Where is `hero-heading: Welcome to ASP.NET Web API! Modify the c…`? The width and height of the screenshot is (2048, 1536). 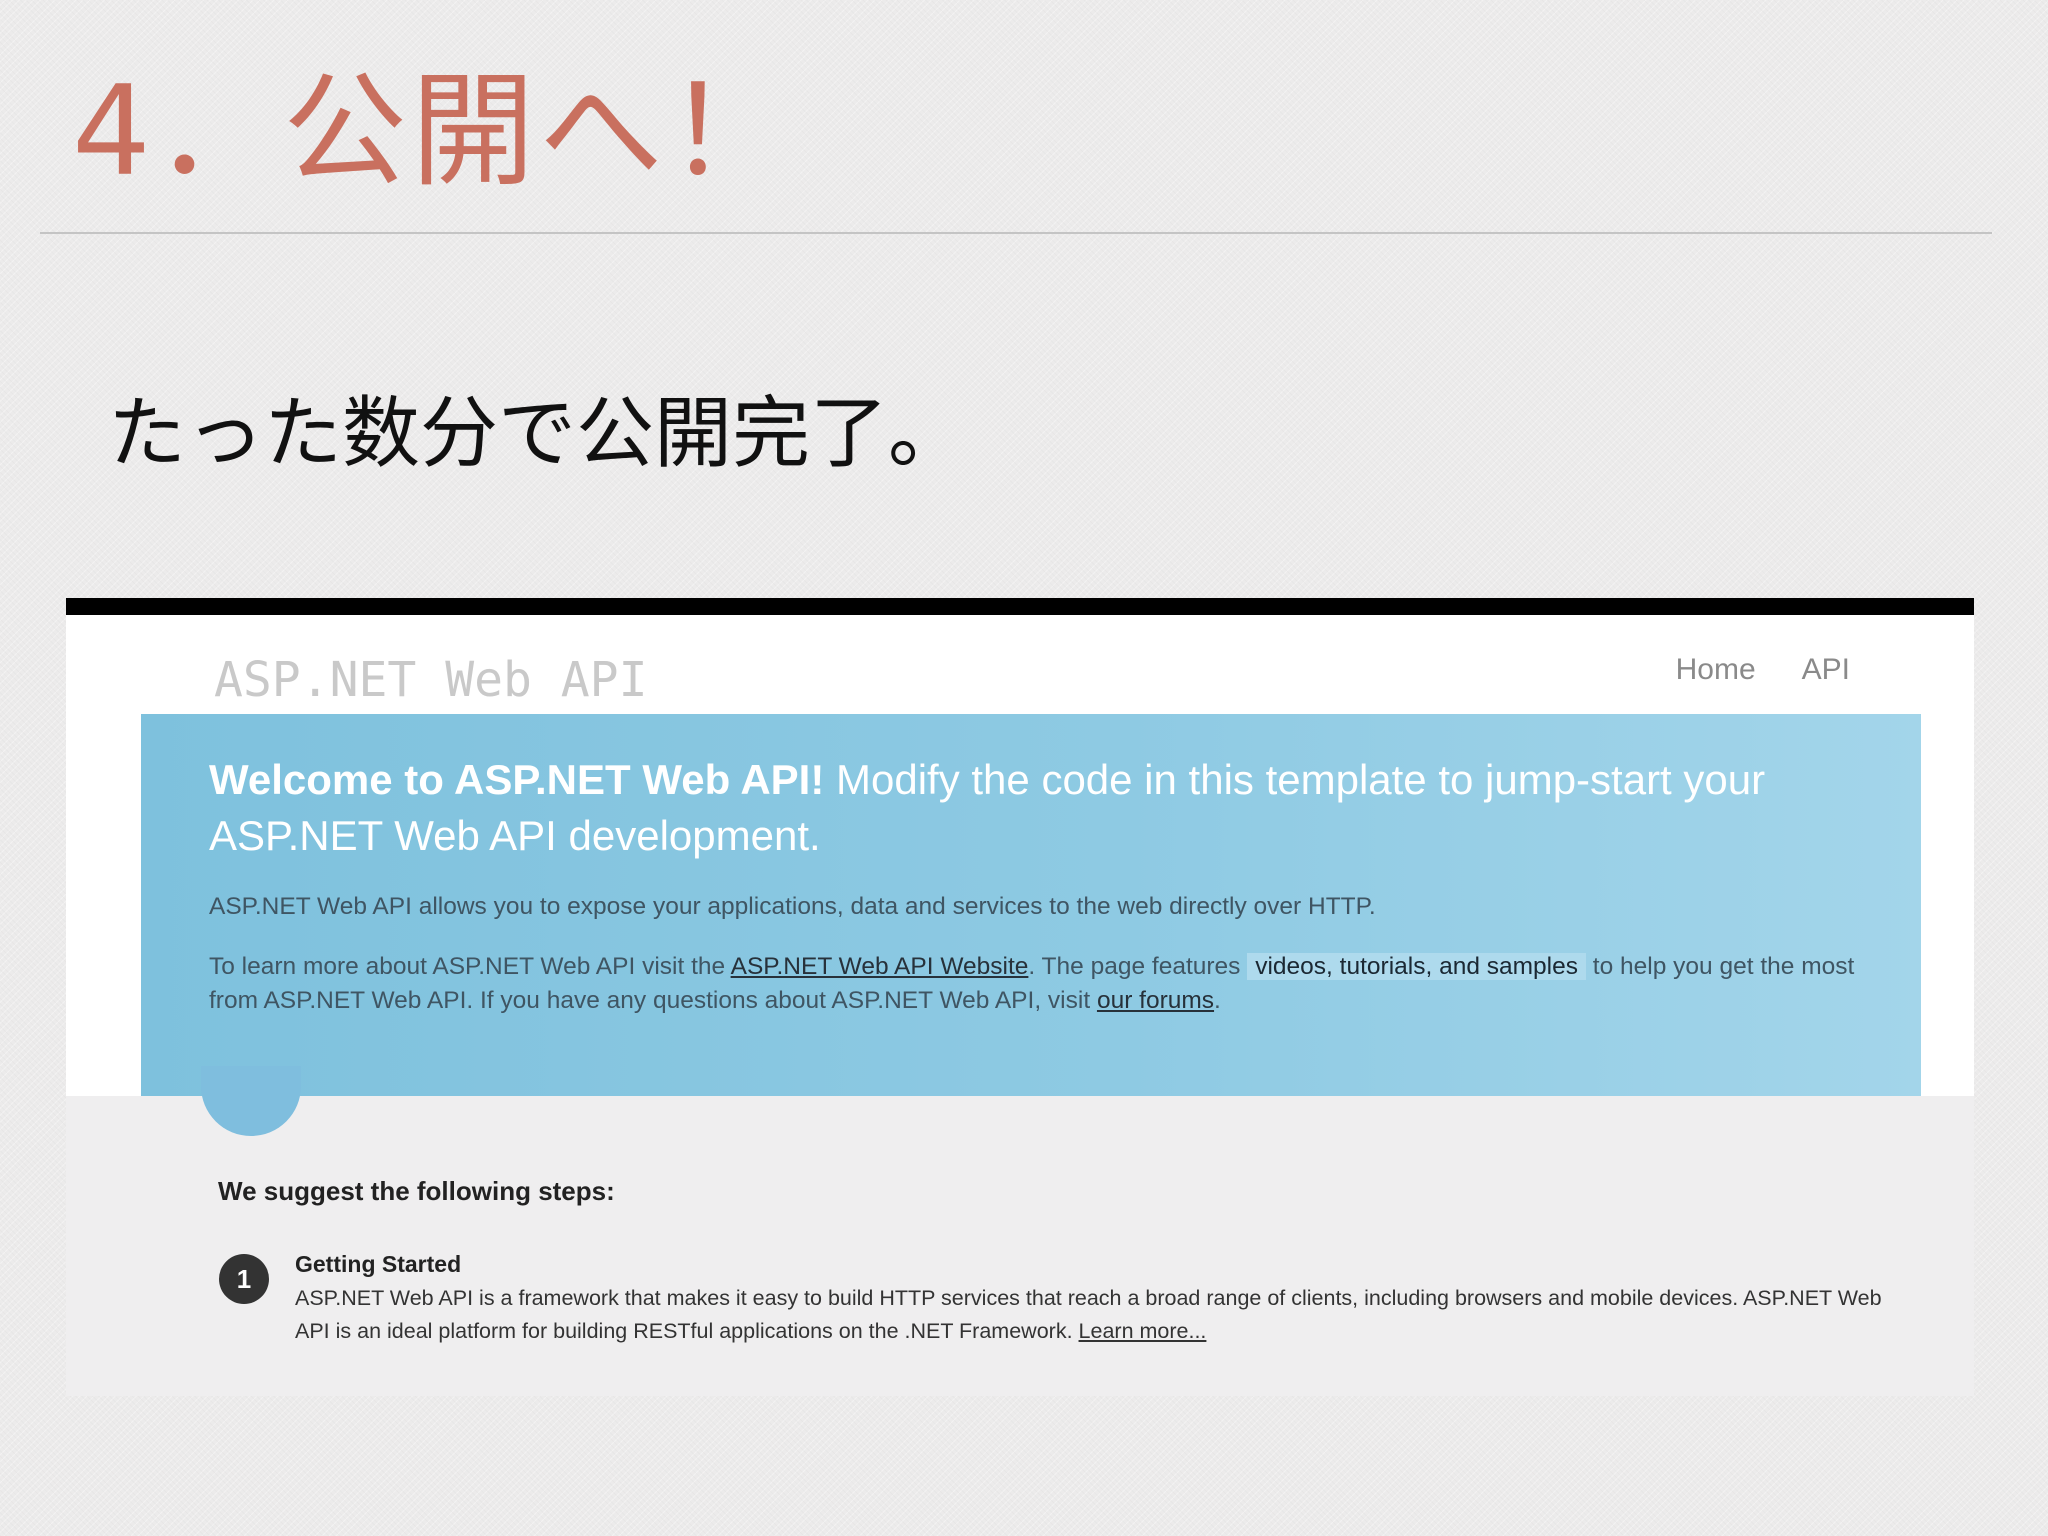
hero-heading: Welcome to ASP.NET Web API! Modify the c… is located at coordinates (1049, 808).